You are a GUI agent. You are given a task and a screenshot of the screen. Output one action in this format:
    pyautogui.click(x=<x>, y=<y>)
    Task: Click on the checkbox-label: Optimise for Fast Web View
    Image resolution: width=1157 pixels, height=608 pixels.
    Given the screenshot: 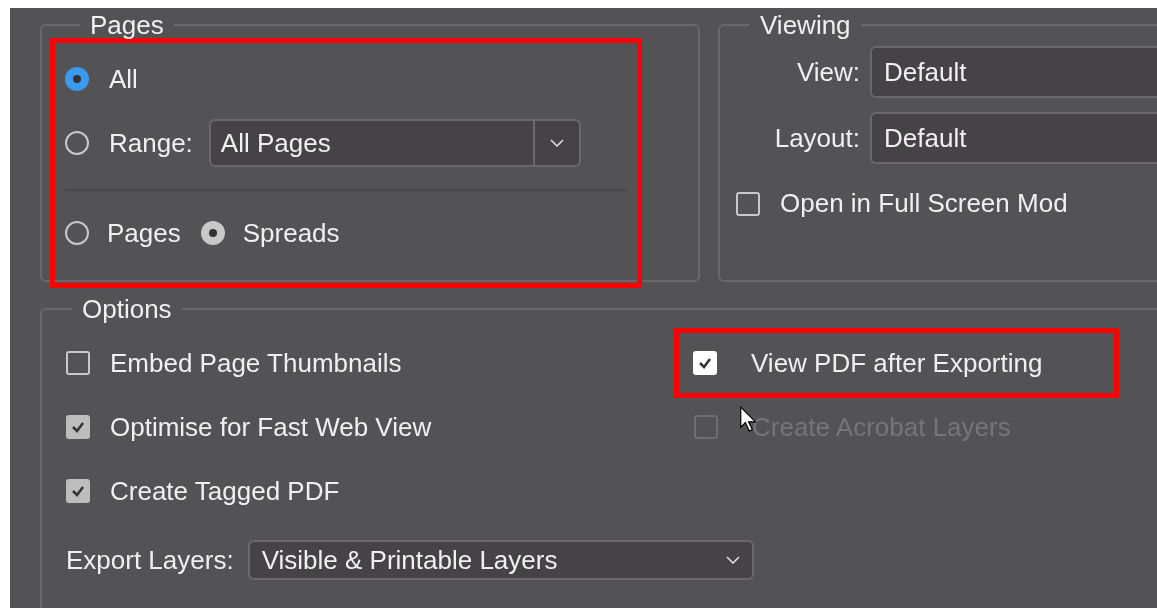 What is the action you would take?
    pyautogui.click(x=271, y=427)
    